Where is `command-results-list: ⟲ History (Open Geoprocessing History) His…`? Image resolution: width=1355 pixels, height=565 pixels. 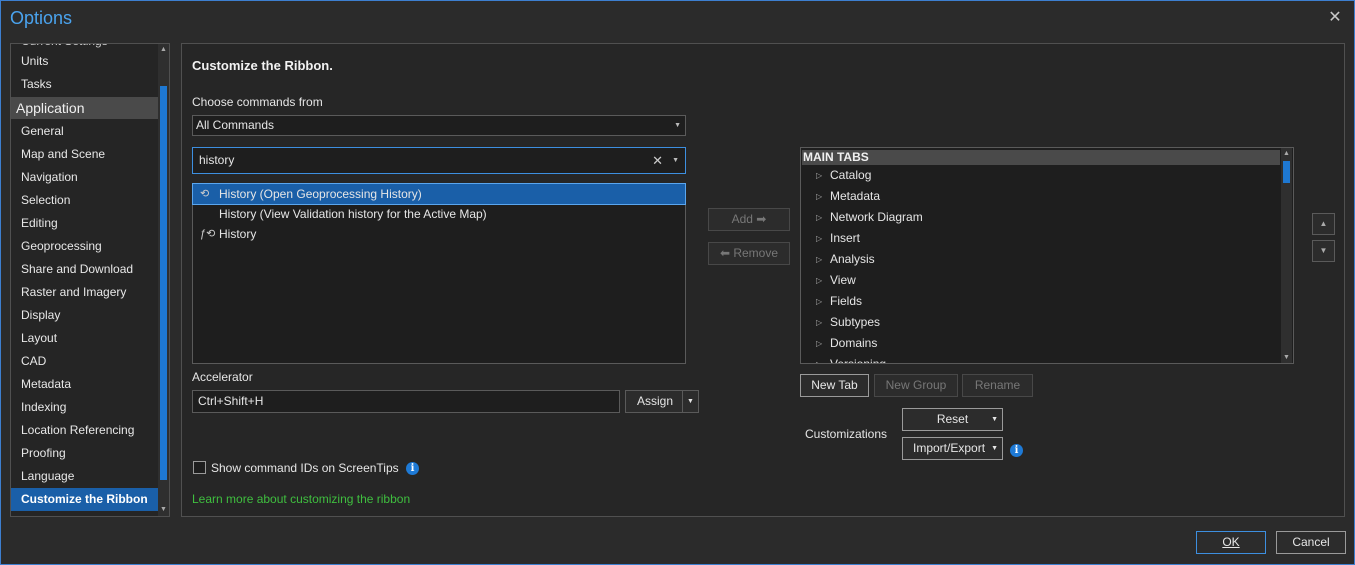
command-results-list: ⟲ History (Open Geoprocessing History) His… is located at coordinates (439, 273).